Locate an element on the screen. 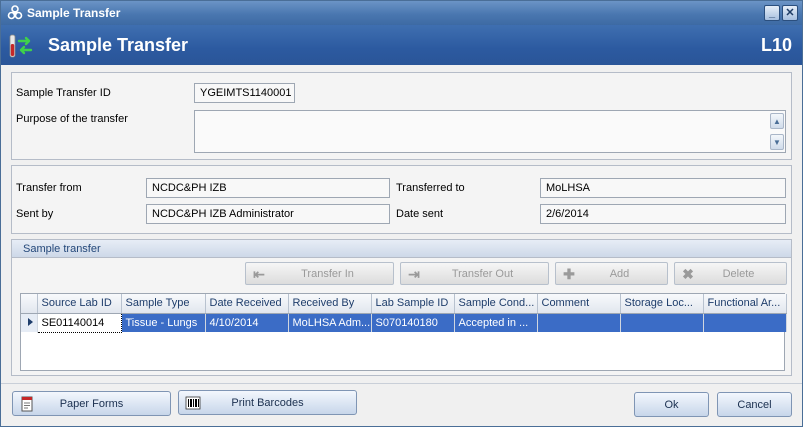  arrow-in-icon: ⇤ is located at coordinates (259, 274).